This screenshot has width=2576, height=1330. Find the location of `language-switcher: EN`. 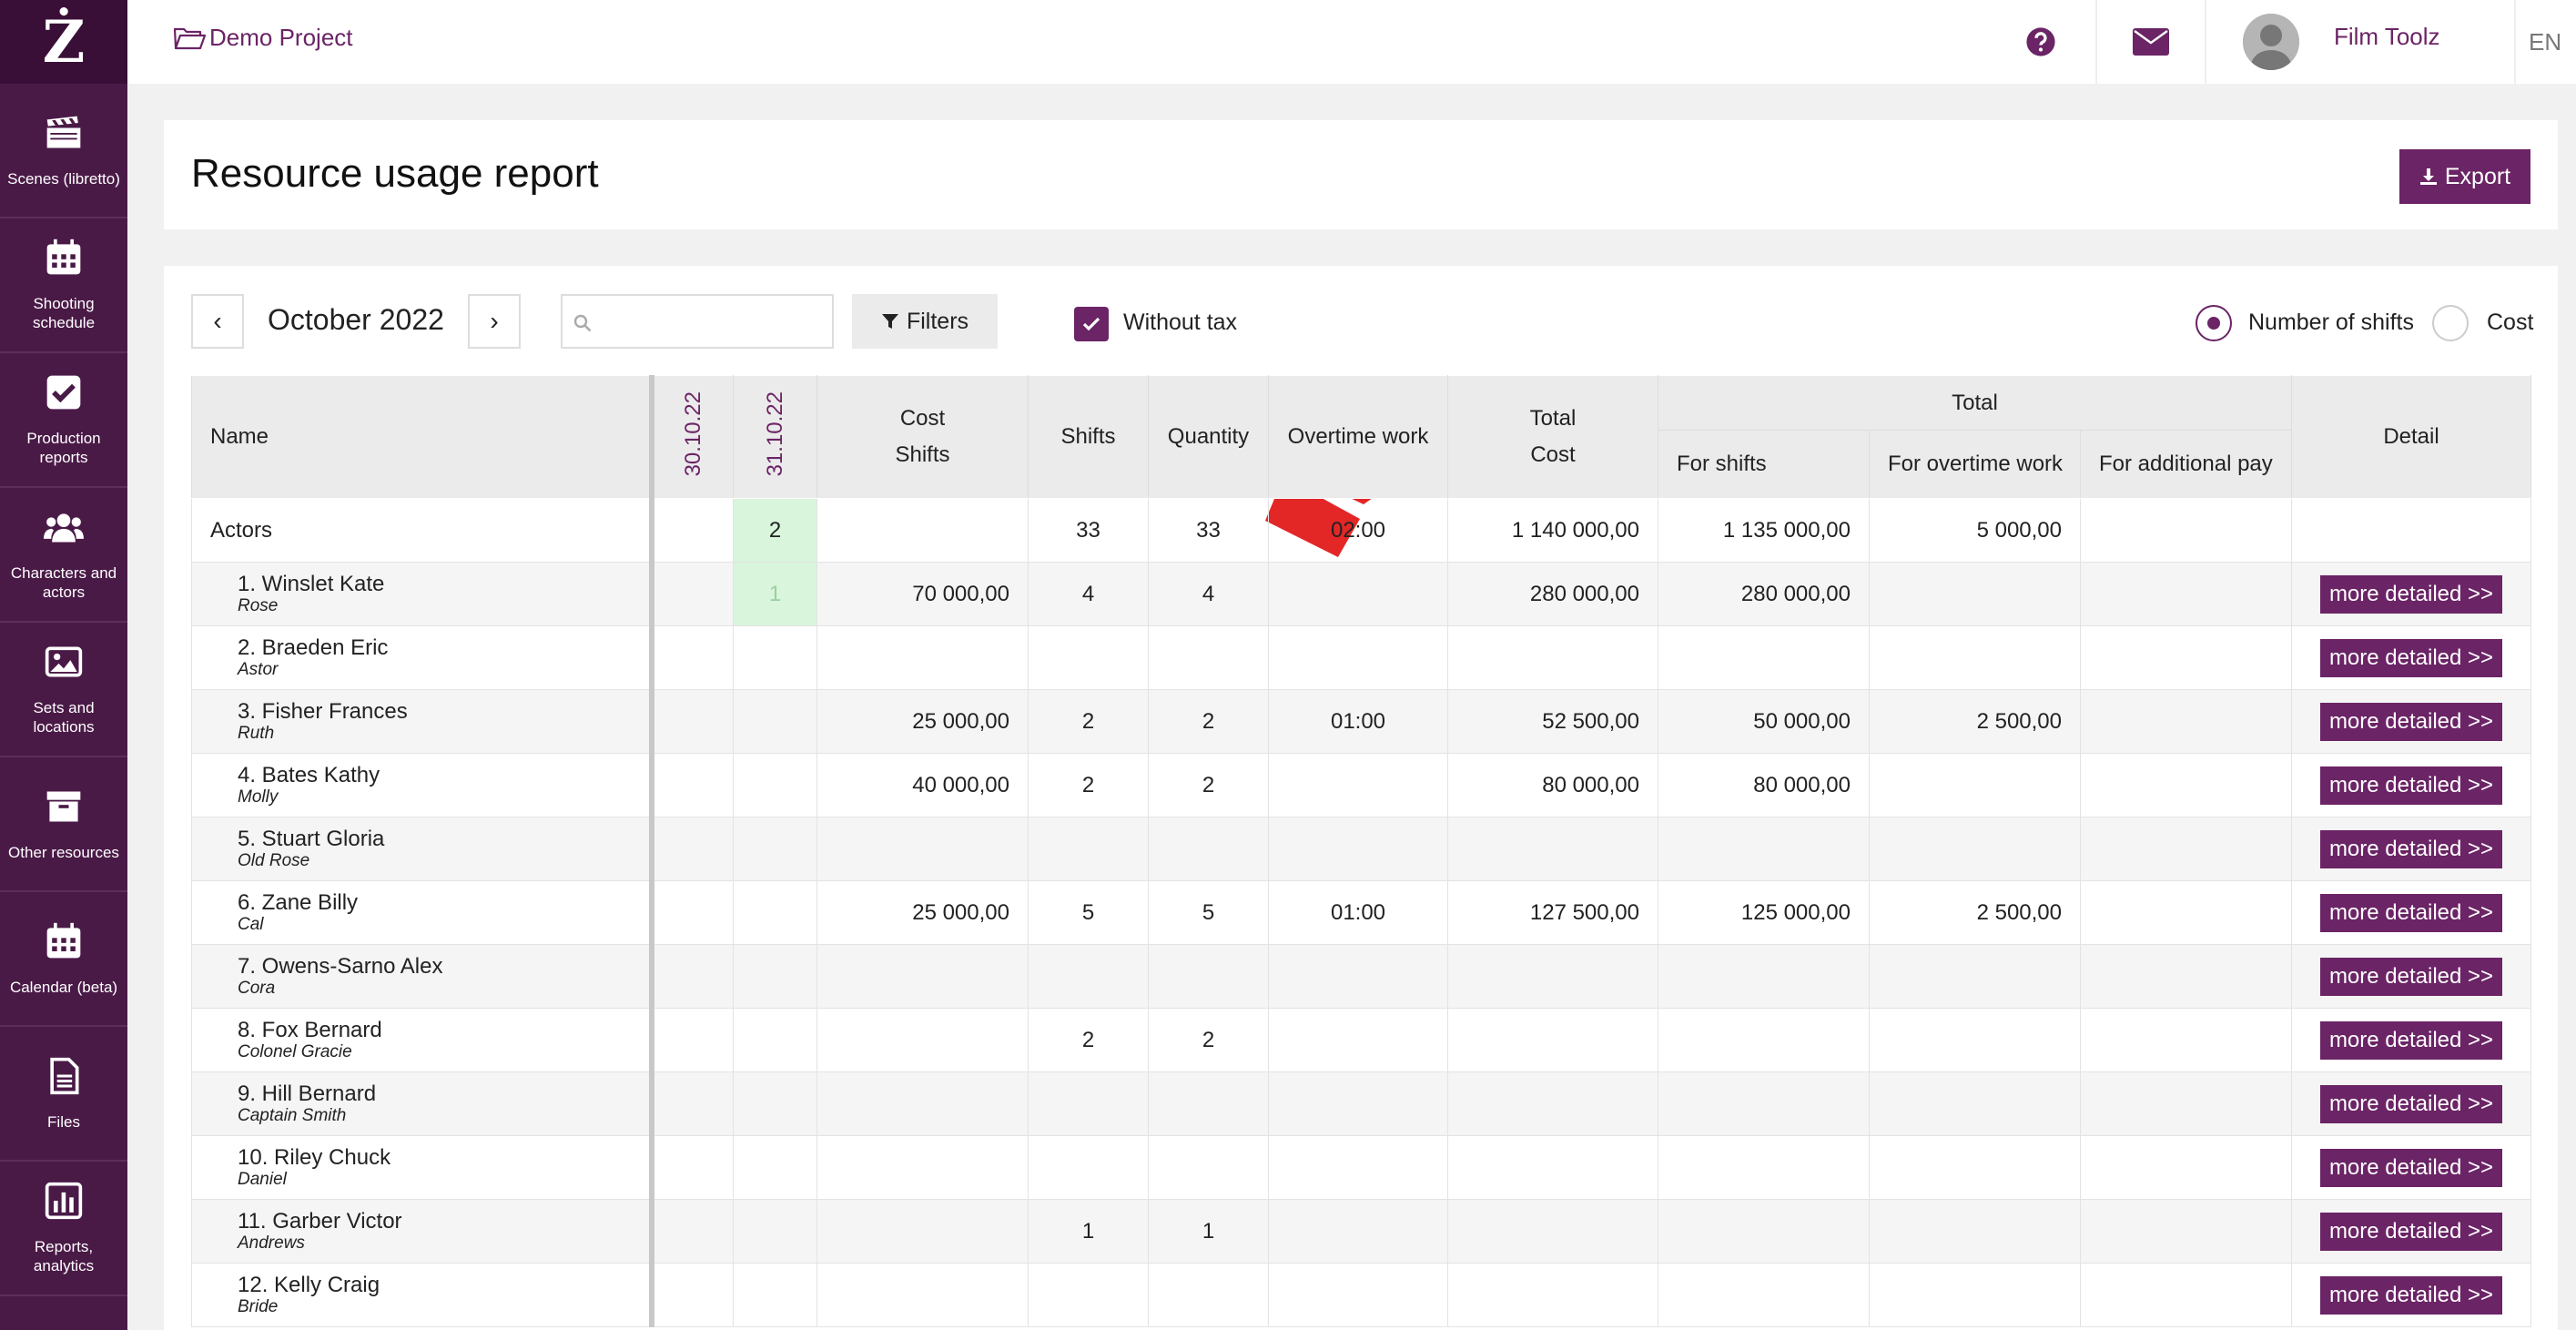

language-switcher: EN is located at coordinates (2545, 42).